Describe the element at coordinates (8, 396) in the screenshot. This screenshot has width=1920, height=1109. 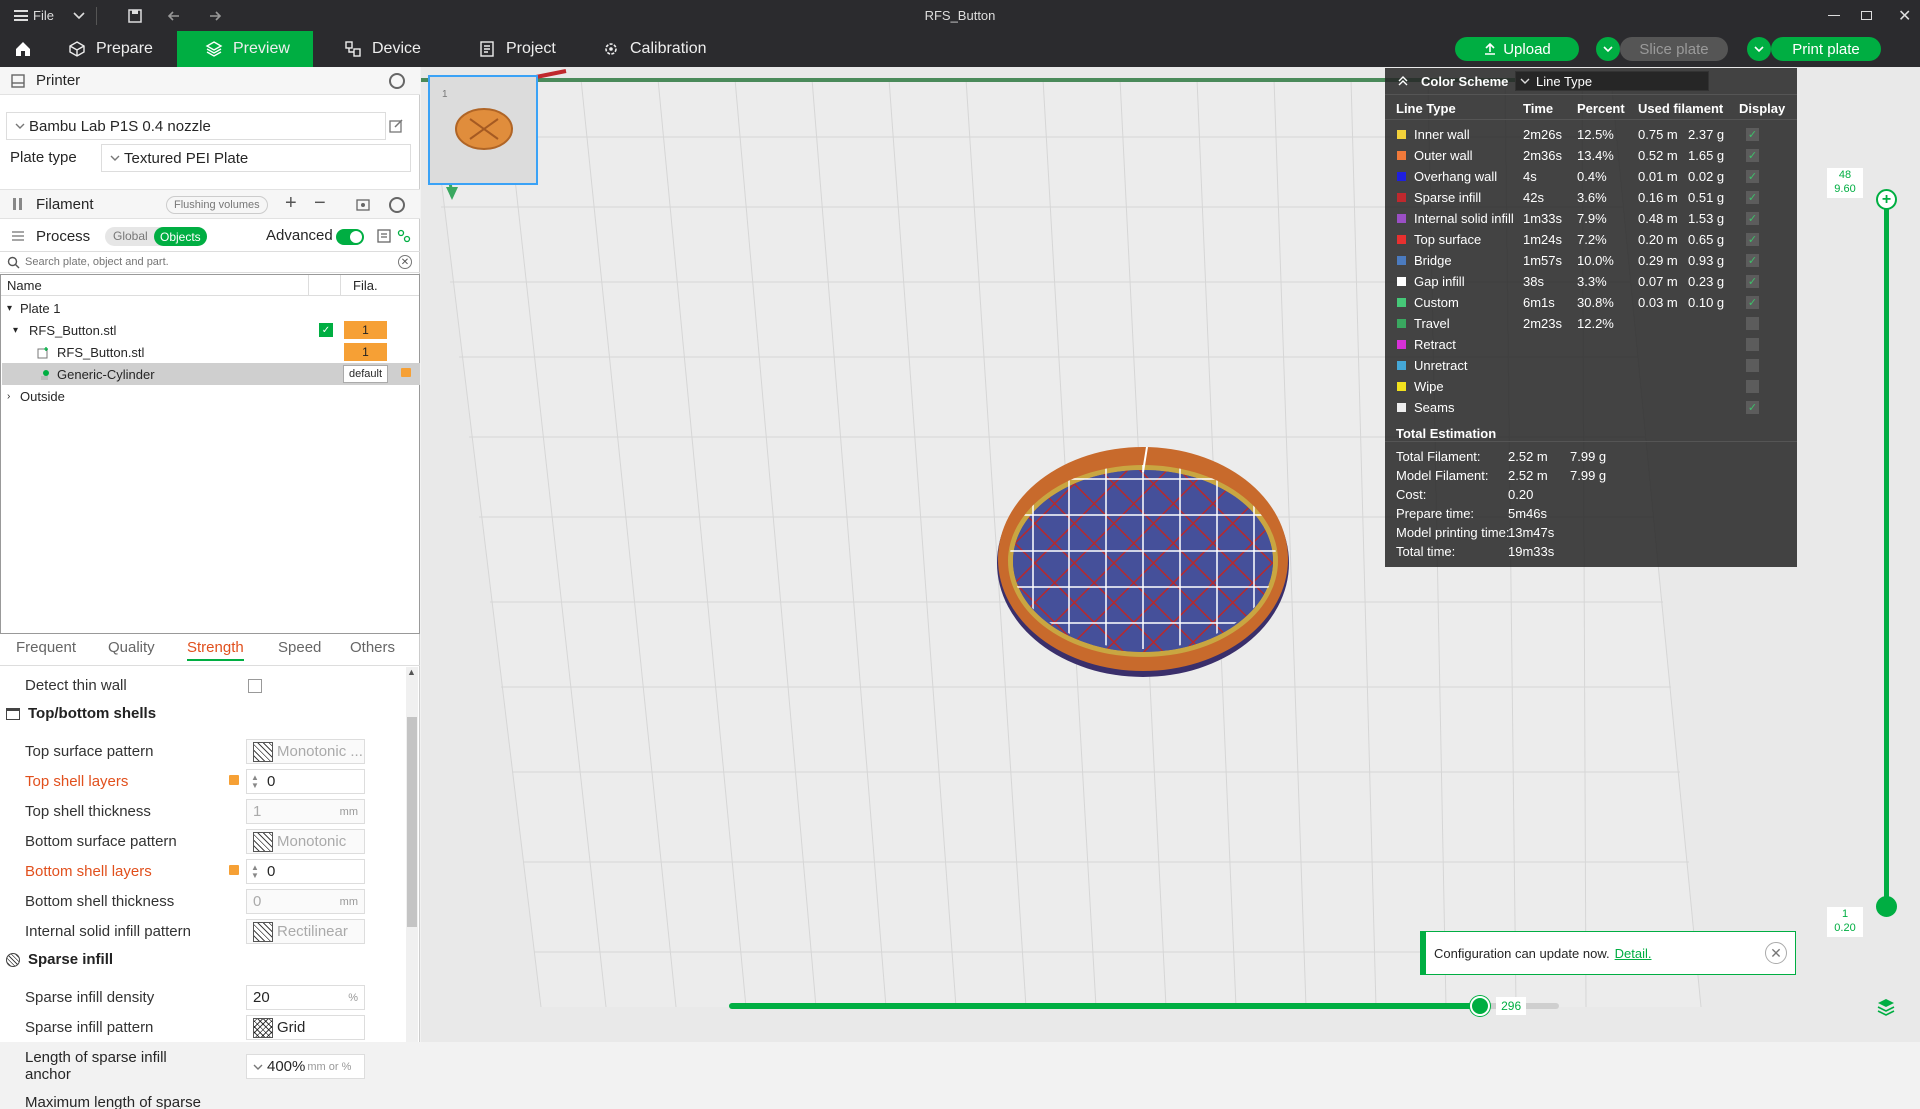
I see `collapse-chevron-icon: ›` at that location.